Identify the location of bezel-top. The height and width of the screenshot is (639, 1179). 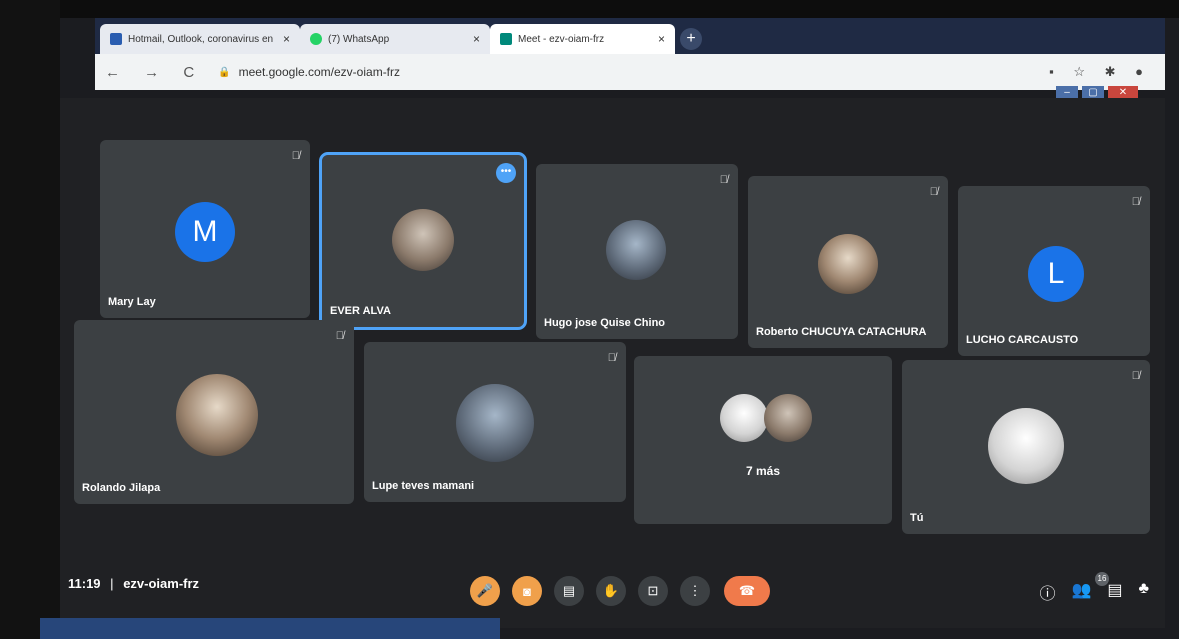
(589, 9).